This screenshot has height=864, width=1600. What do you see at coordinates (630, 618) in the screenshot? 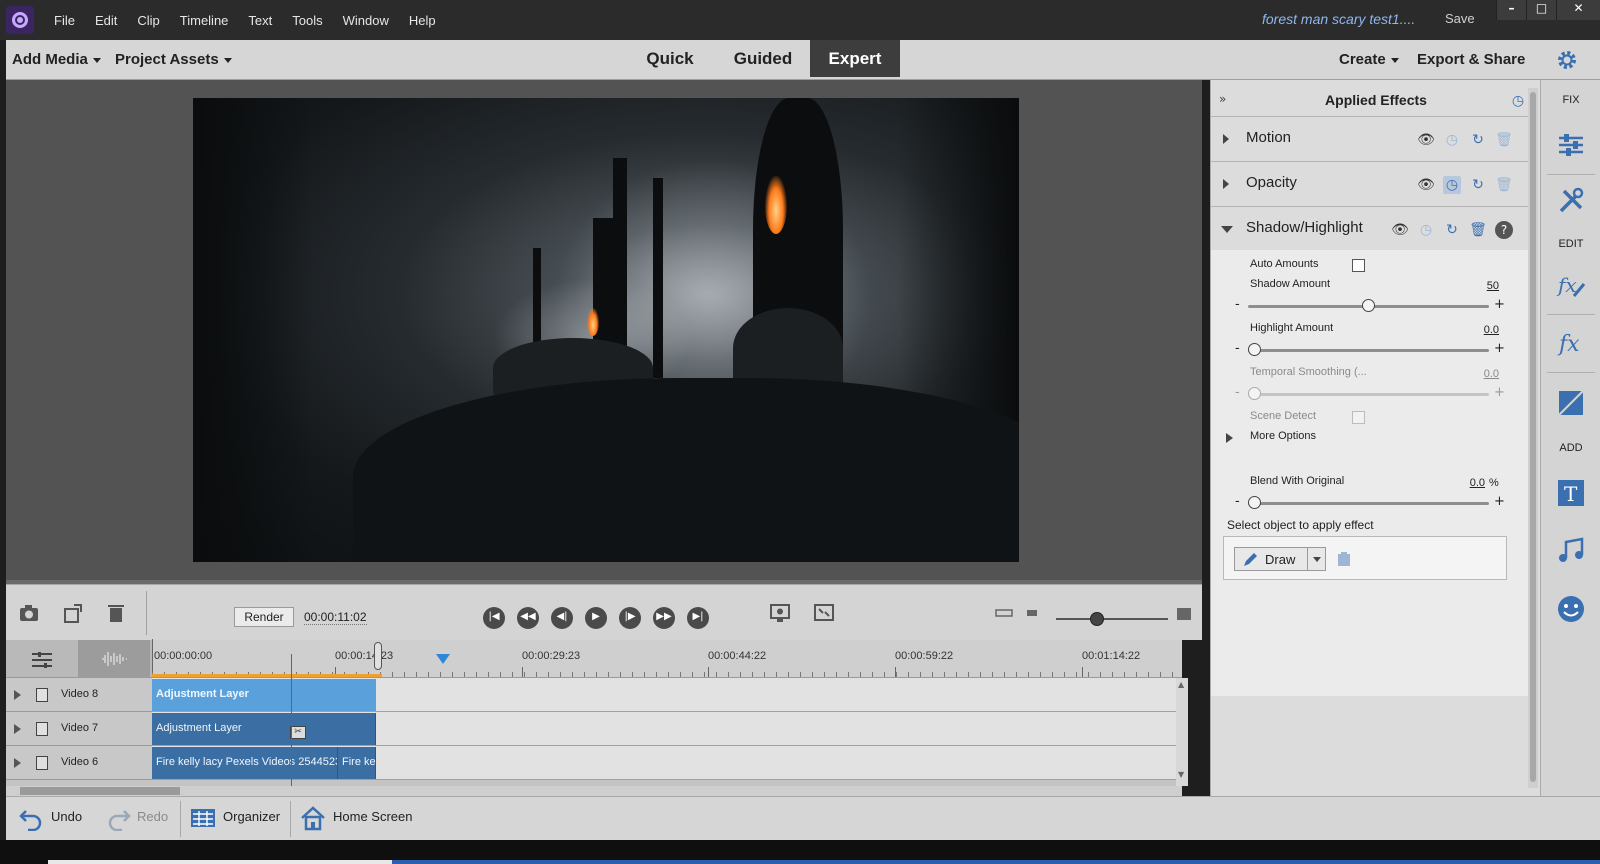
I see `step-forward-button: |▶` at bounding box center [630, 618].